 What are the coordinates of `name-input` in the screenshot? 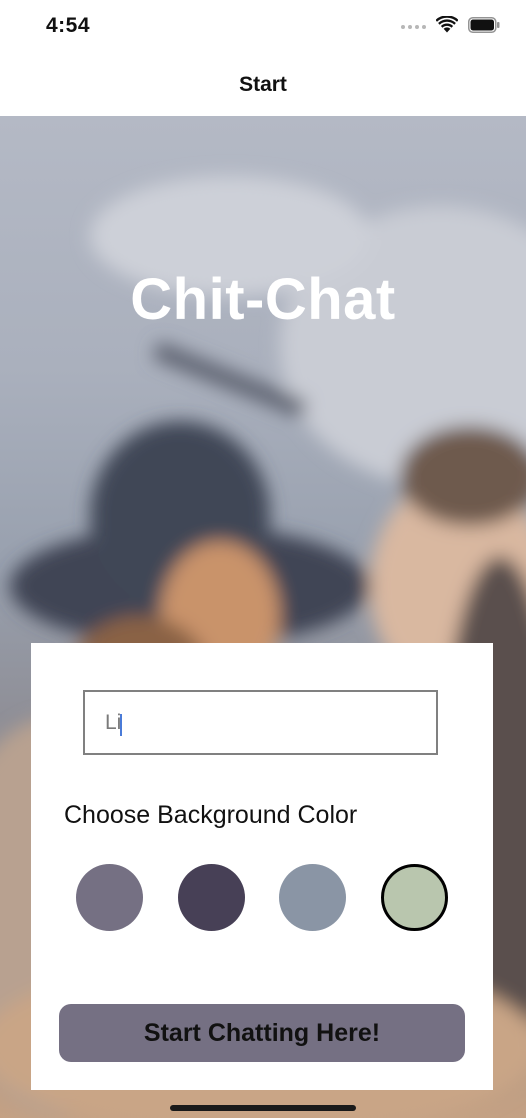 It's located at (260, 722).